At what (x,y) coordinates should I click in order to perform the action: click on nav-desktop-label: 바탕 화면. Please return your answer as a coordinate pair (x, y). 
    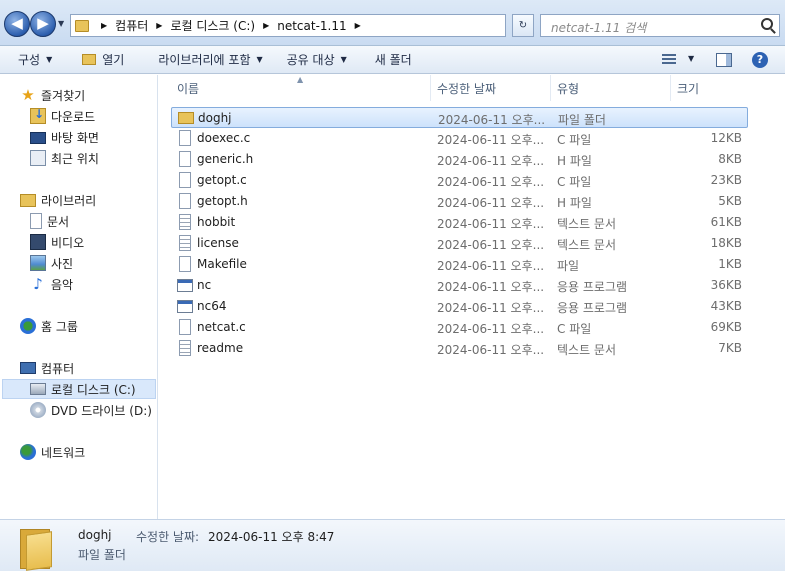
    Looking at the image, I should click on (75, 137).